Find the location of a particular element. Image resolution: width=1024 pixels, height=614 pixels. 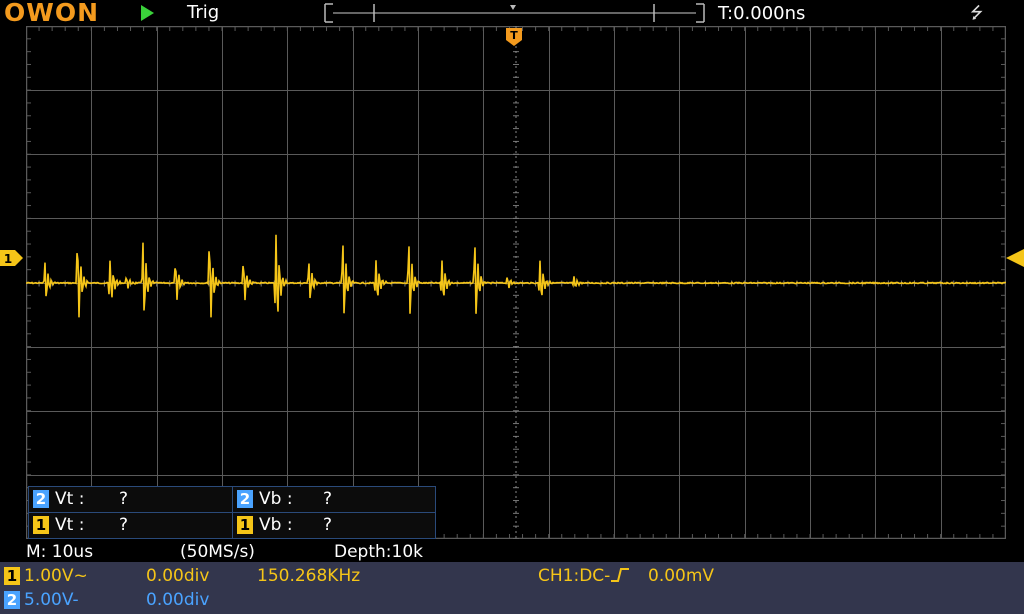

sample-rate: (50MS/s) is located at coordinates (217, 552).